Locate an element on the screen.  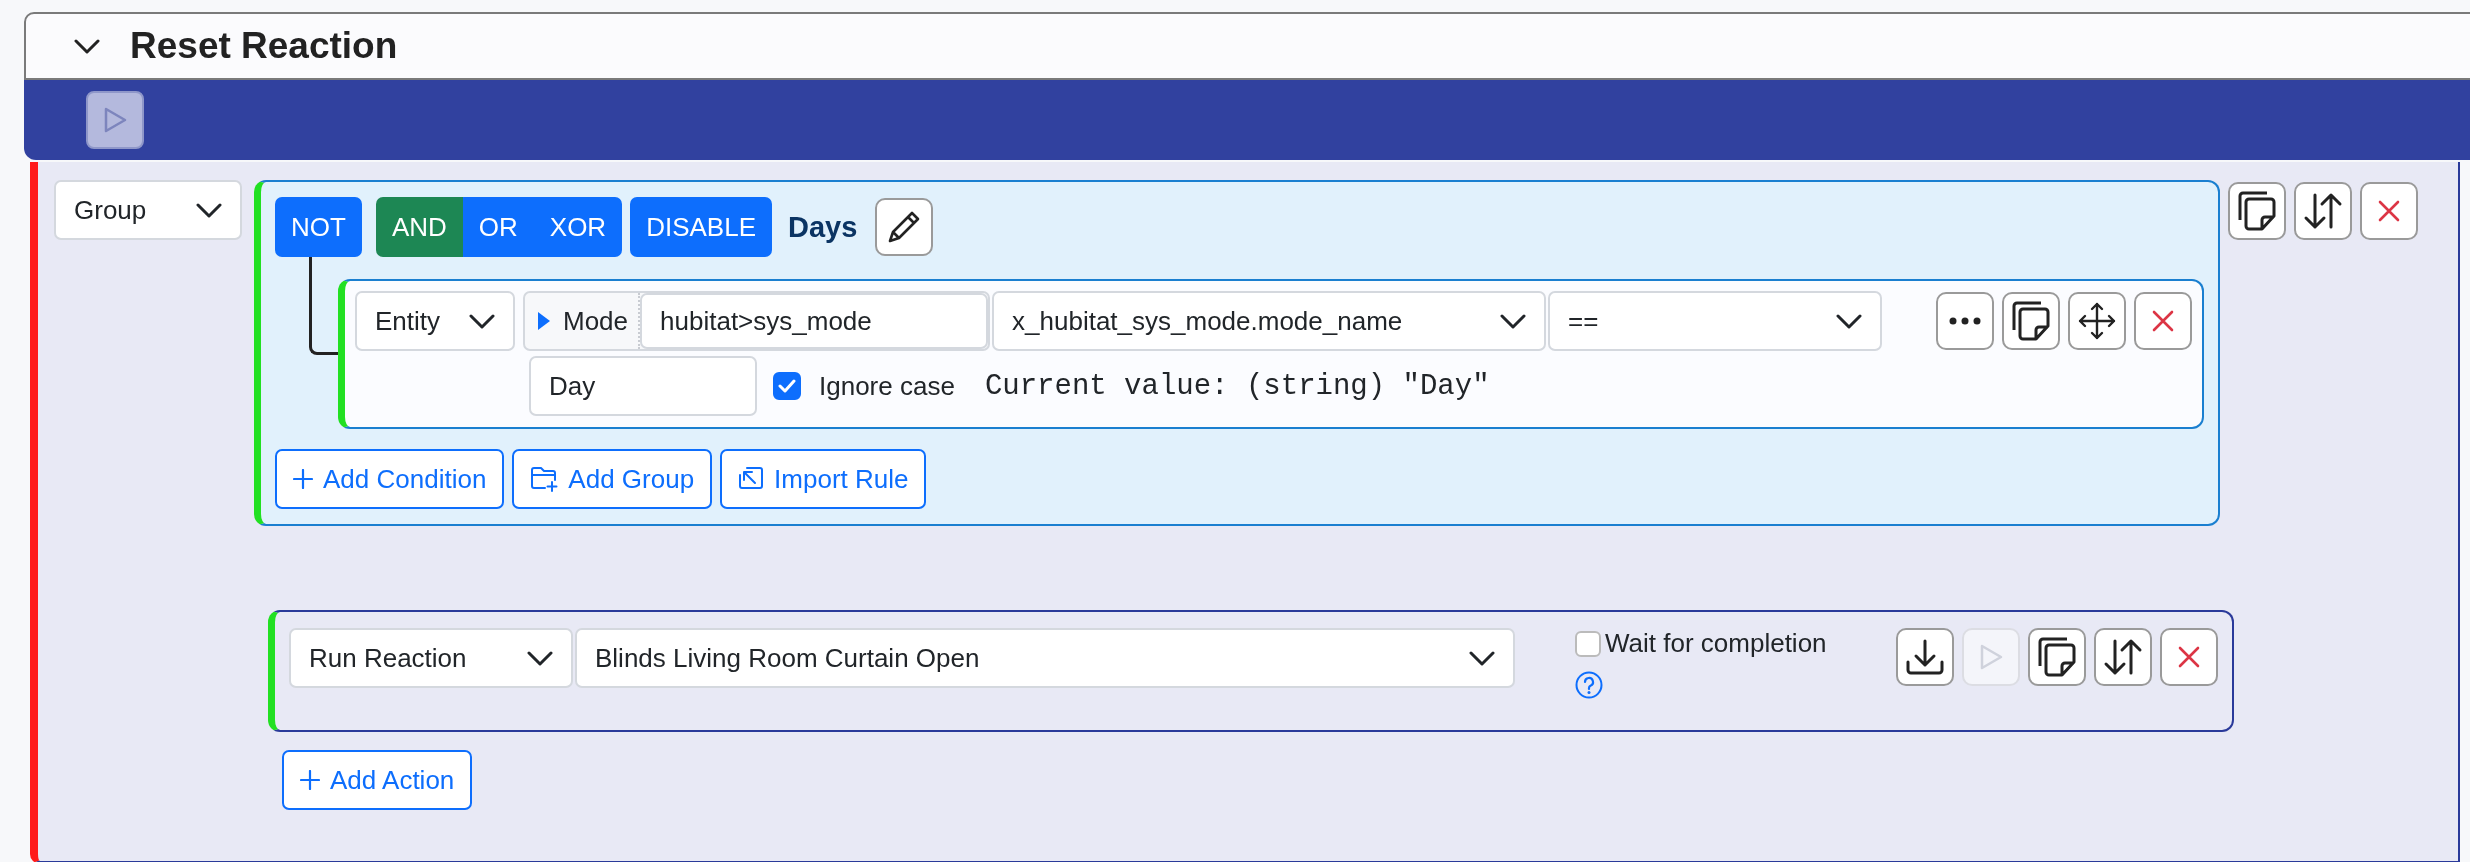
action-type-select: Run Reaction is located at coordinates (431, 658).